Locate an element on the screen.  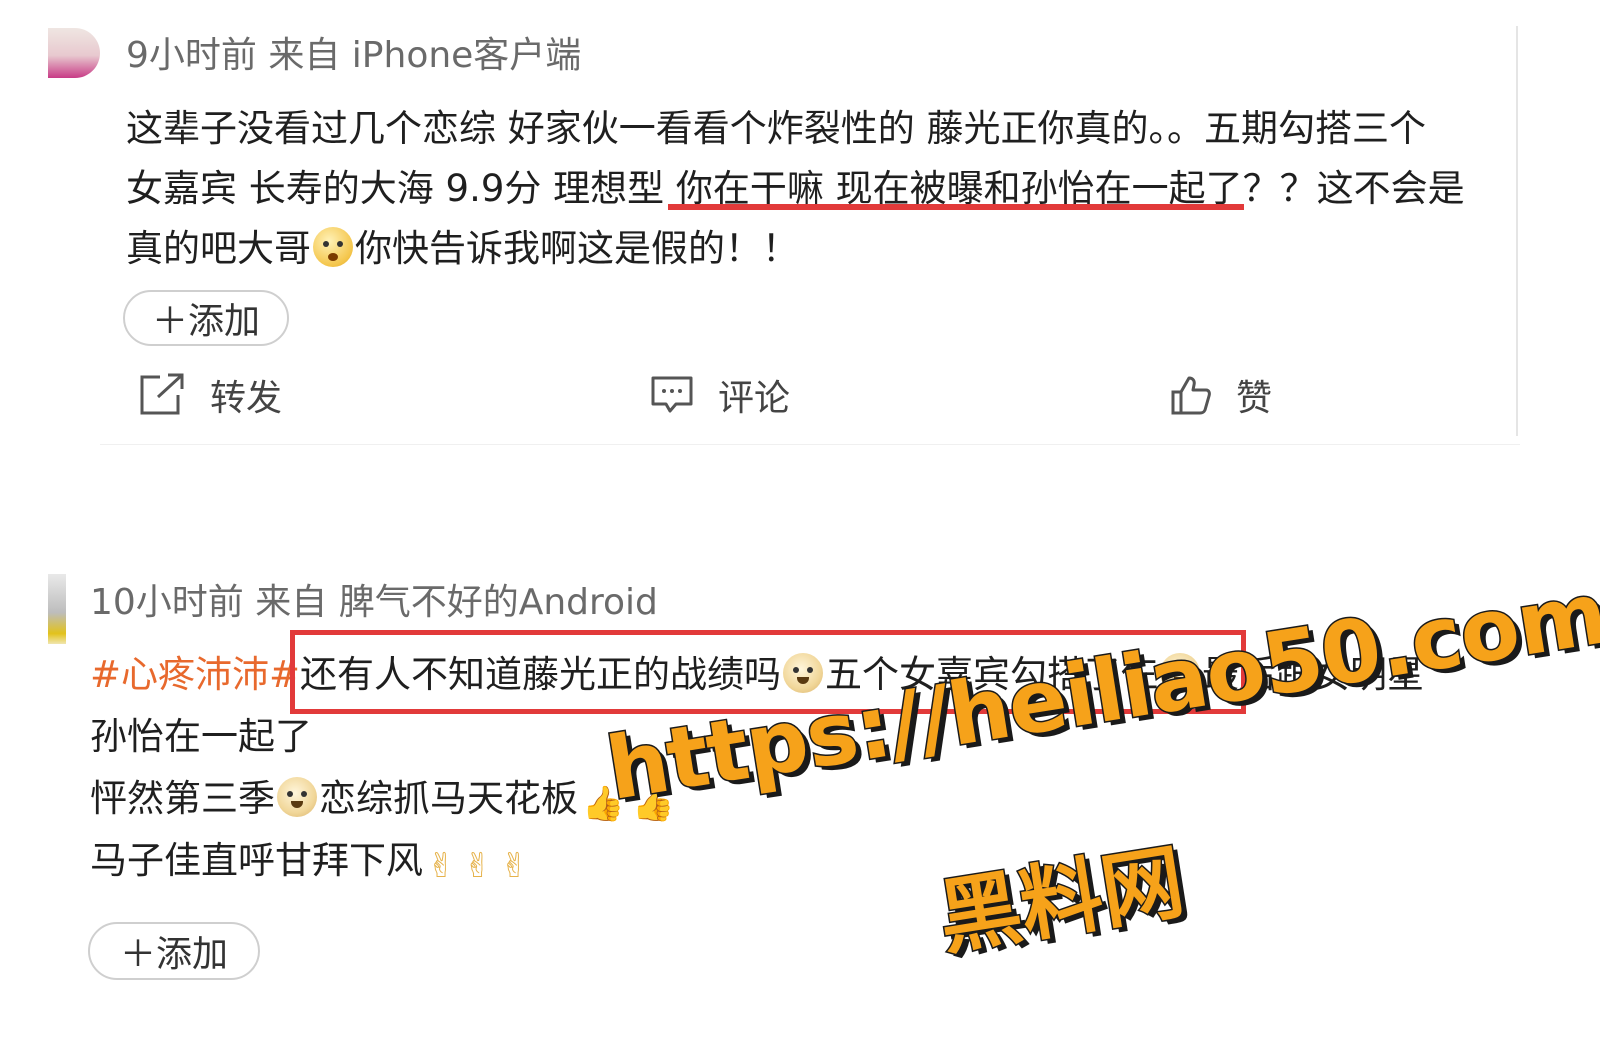
thumbs-up-icon is located at coordinates (1191, 395).